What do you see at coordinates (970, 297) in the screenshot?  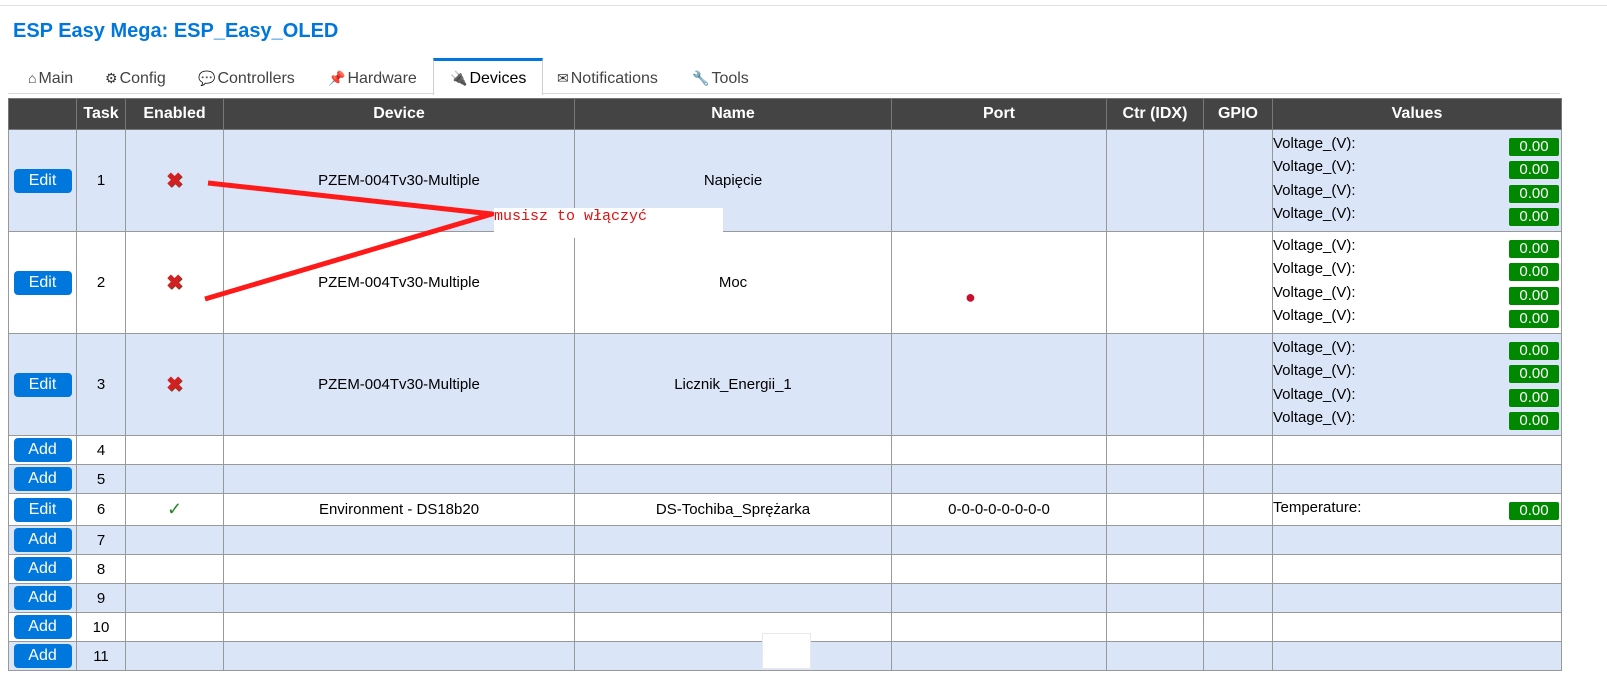 I see `pointer-hand-icon: ●` at bounding box center [970, 297].